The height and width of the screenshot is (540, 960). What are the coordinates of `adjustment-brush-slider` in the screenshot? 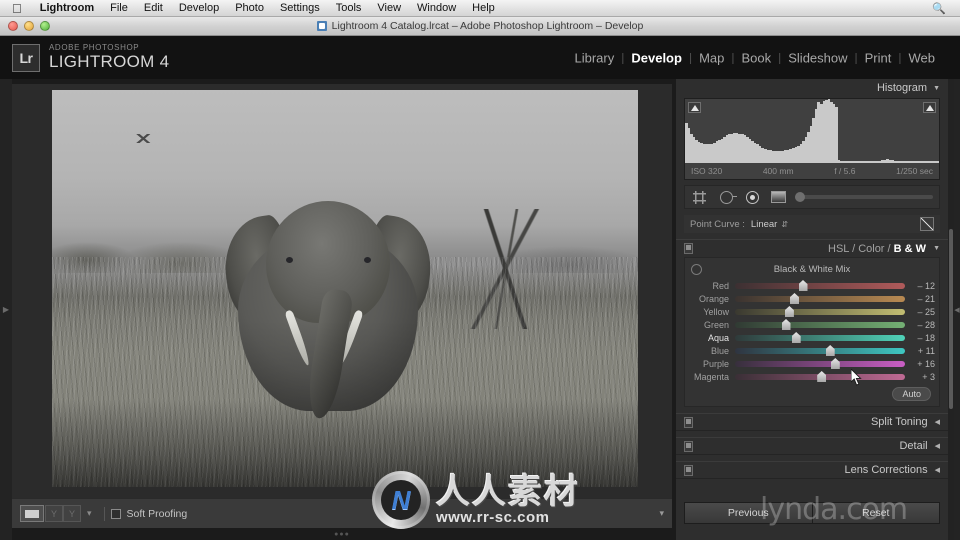 It's located at (864, 197).